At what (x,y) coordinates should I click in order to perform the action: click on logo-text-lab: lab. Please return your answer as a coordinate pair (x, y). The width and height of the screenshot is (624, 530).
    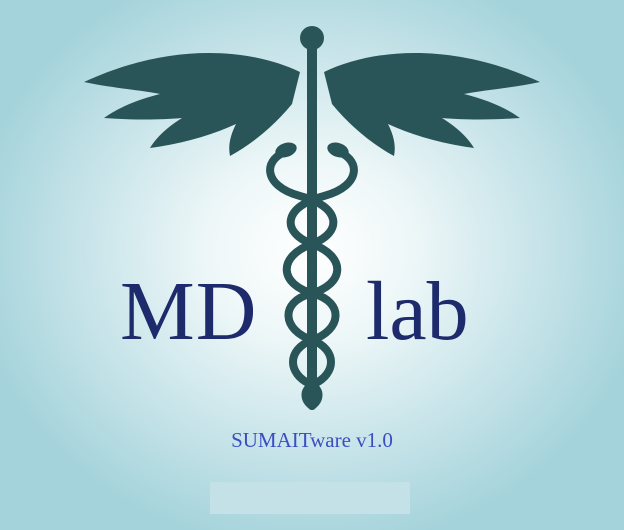
    Looking at the image, I should click on (417, 311).